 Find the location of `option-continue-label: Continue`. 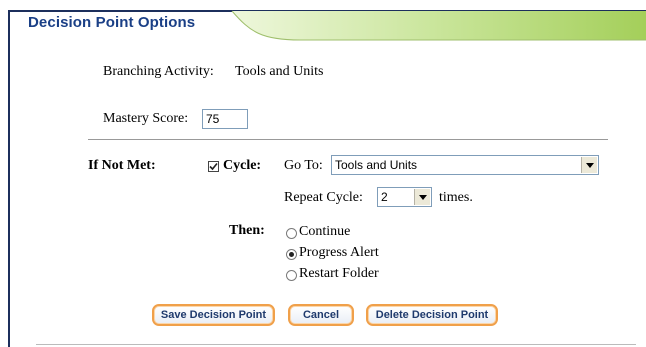

option-continue-label: Continue is located at coordinates (325, 231).